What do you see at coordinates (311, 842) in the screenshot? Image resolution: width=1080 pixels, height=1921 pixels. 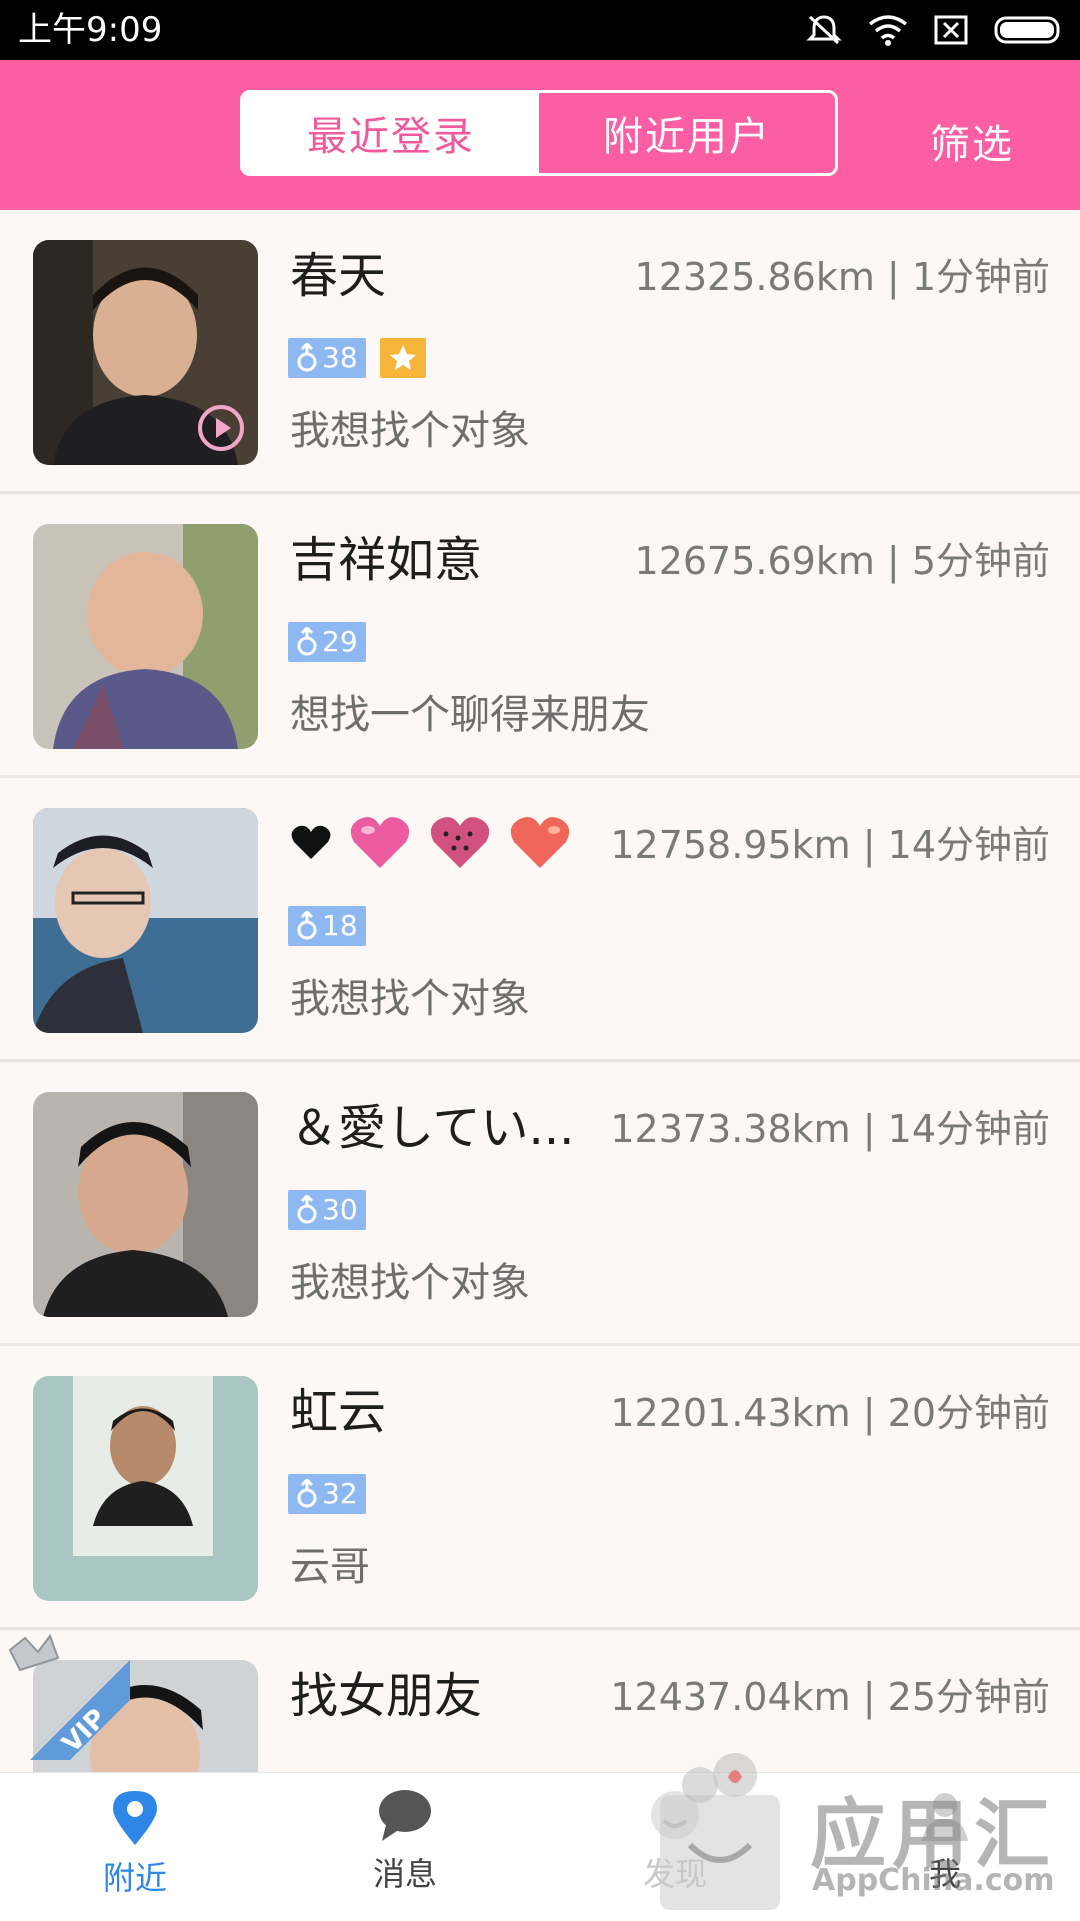 I see `black-heart-icon` at bounding box center [311, 842].